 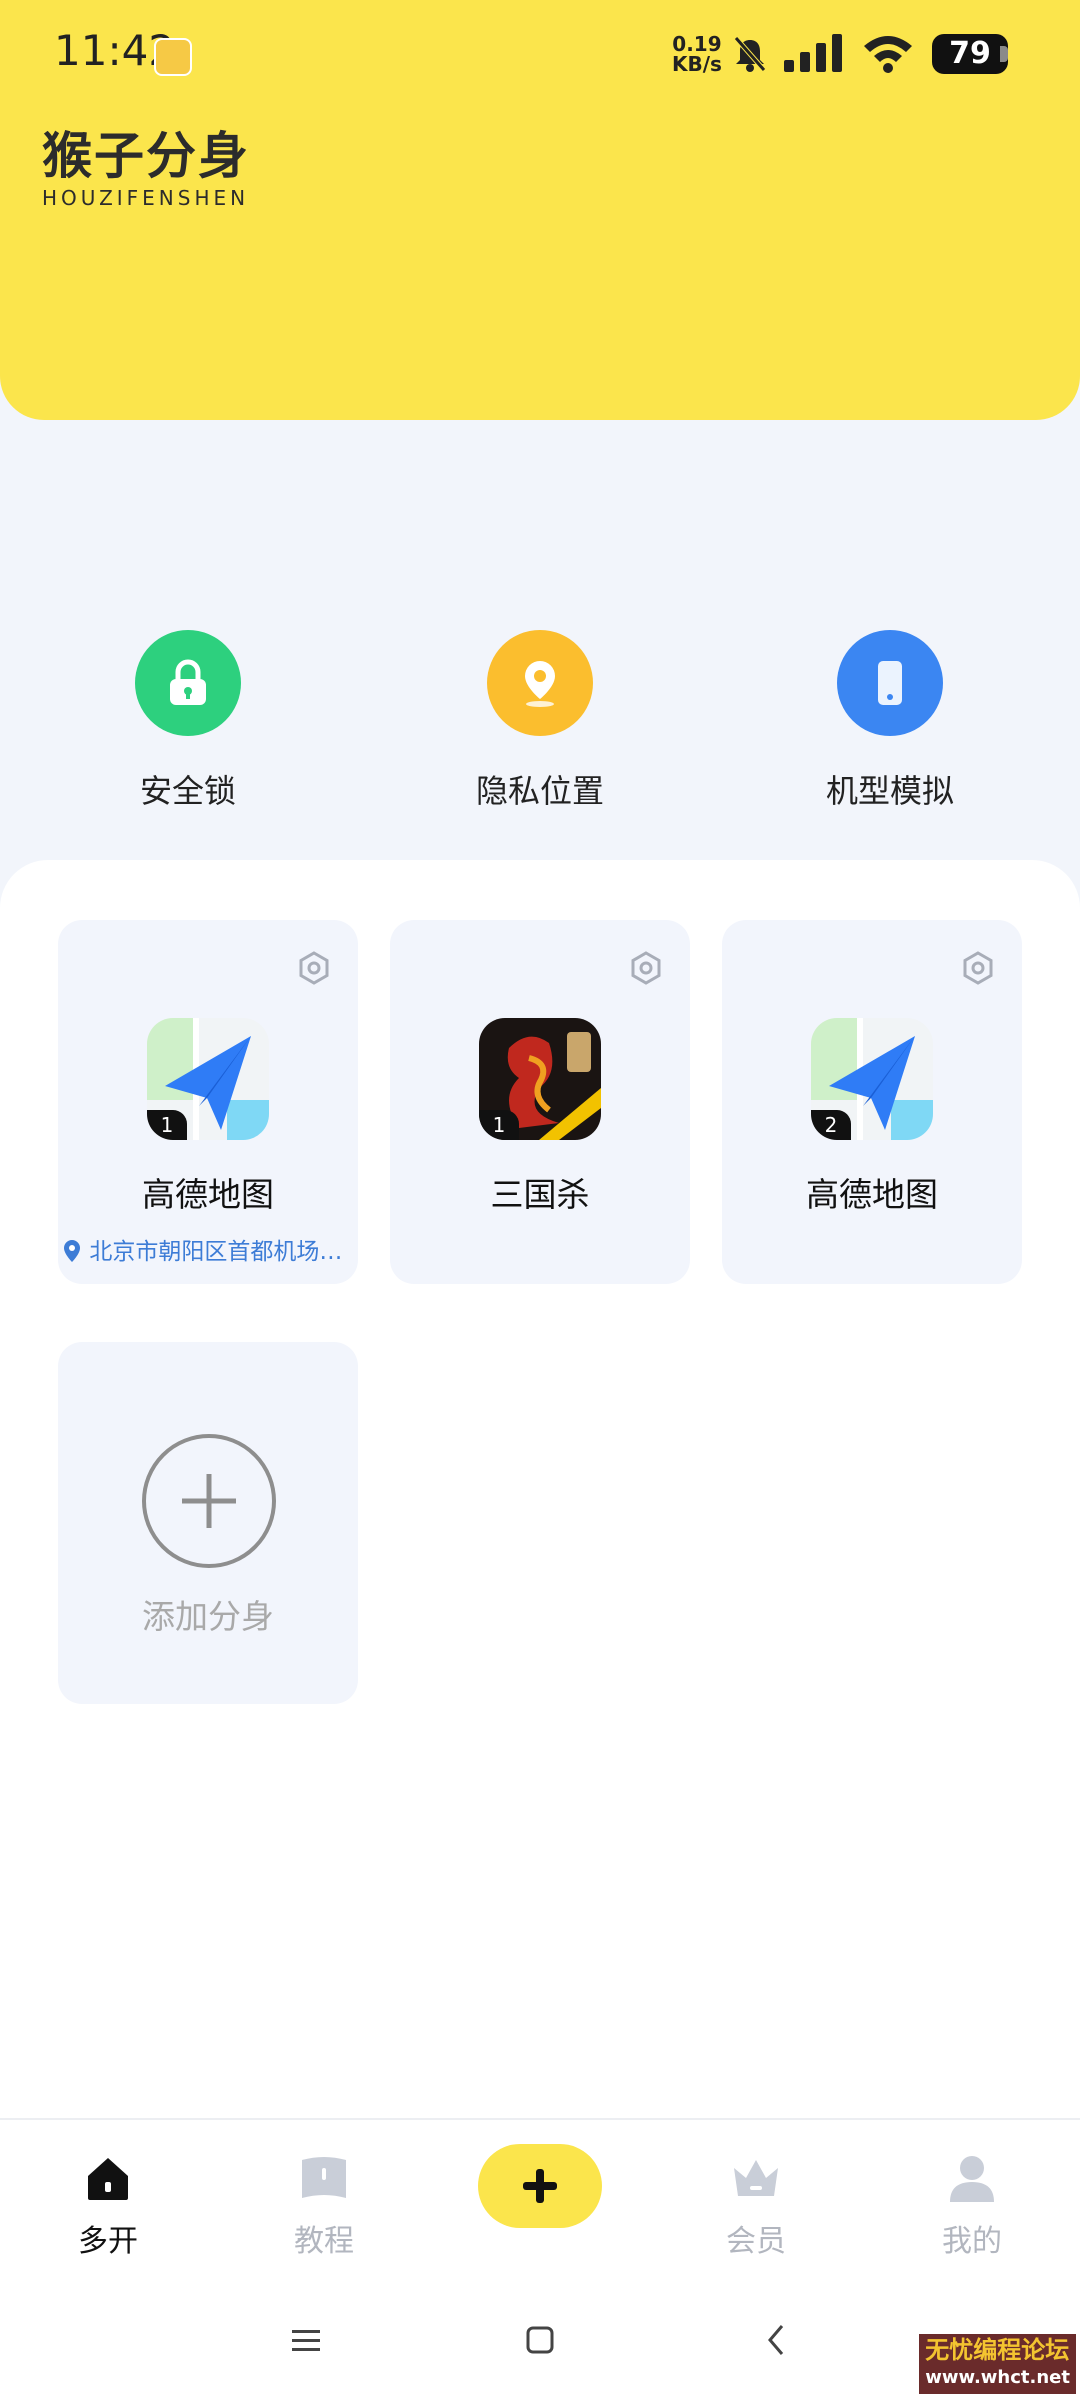 What do you see at coordinates (872, 1079) in the screenshot?
I see `amap-icon: 2` at bounding box center [872, 1079].